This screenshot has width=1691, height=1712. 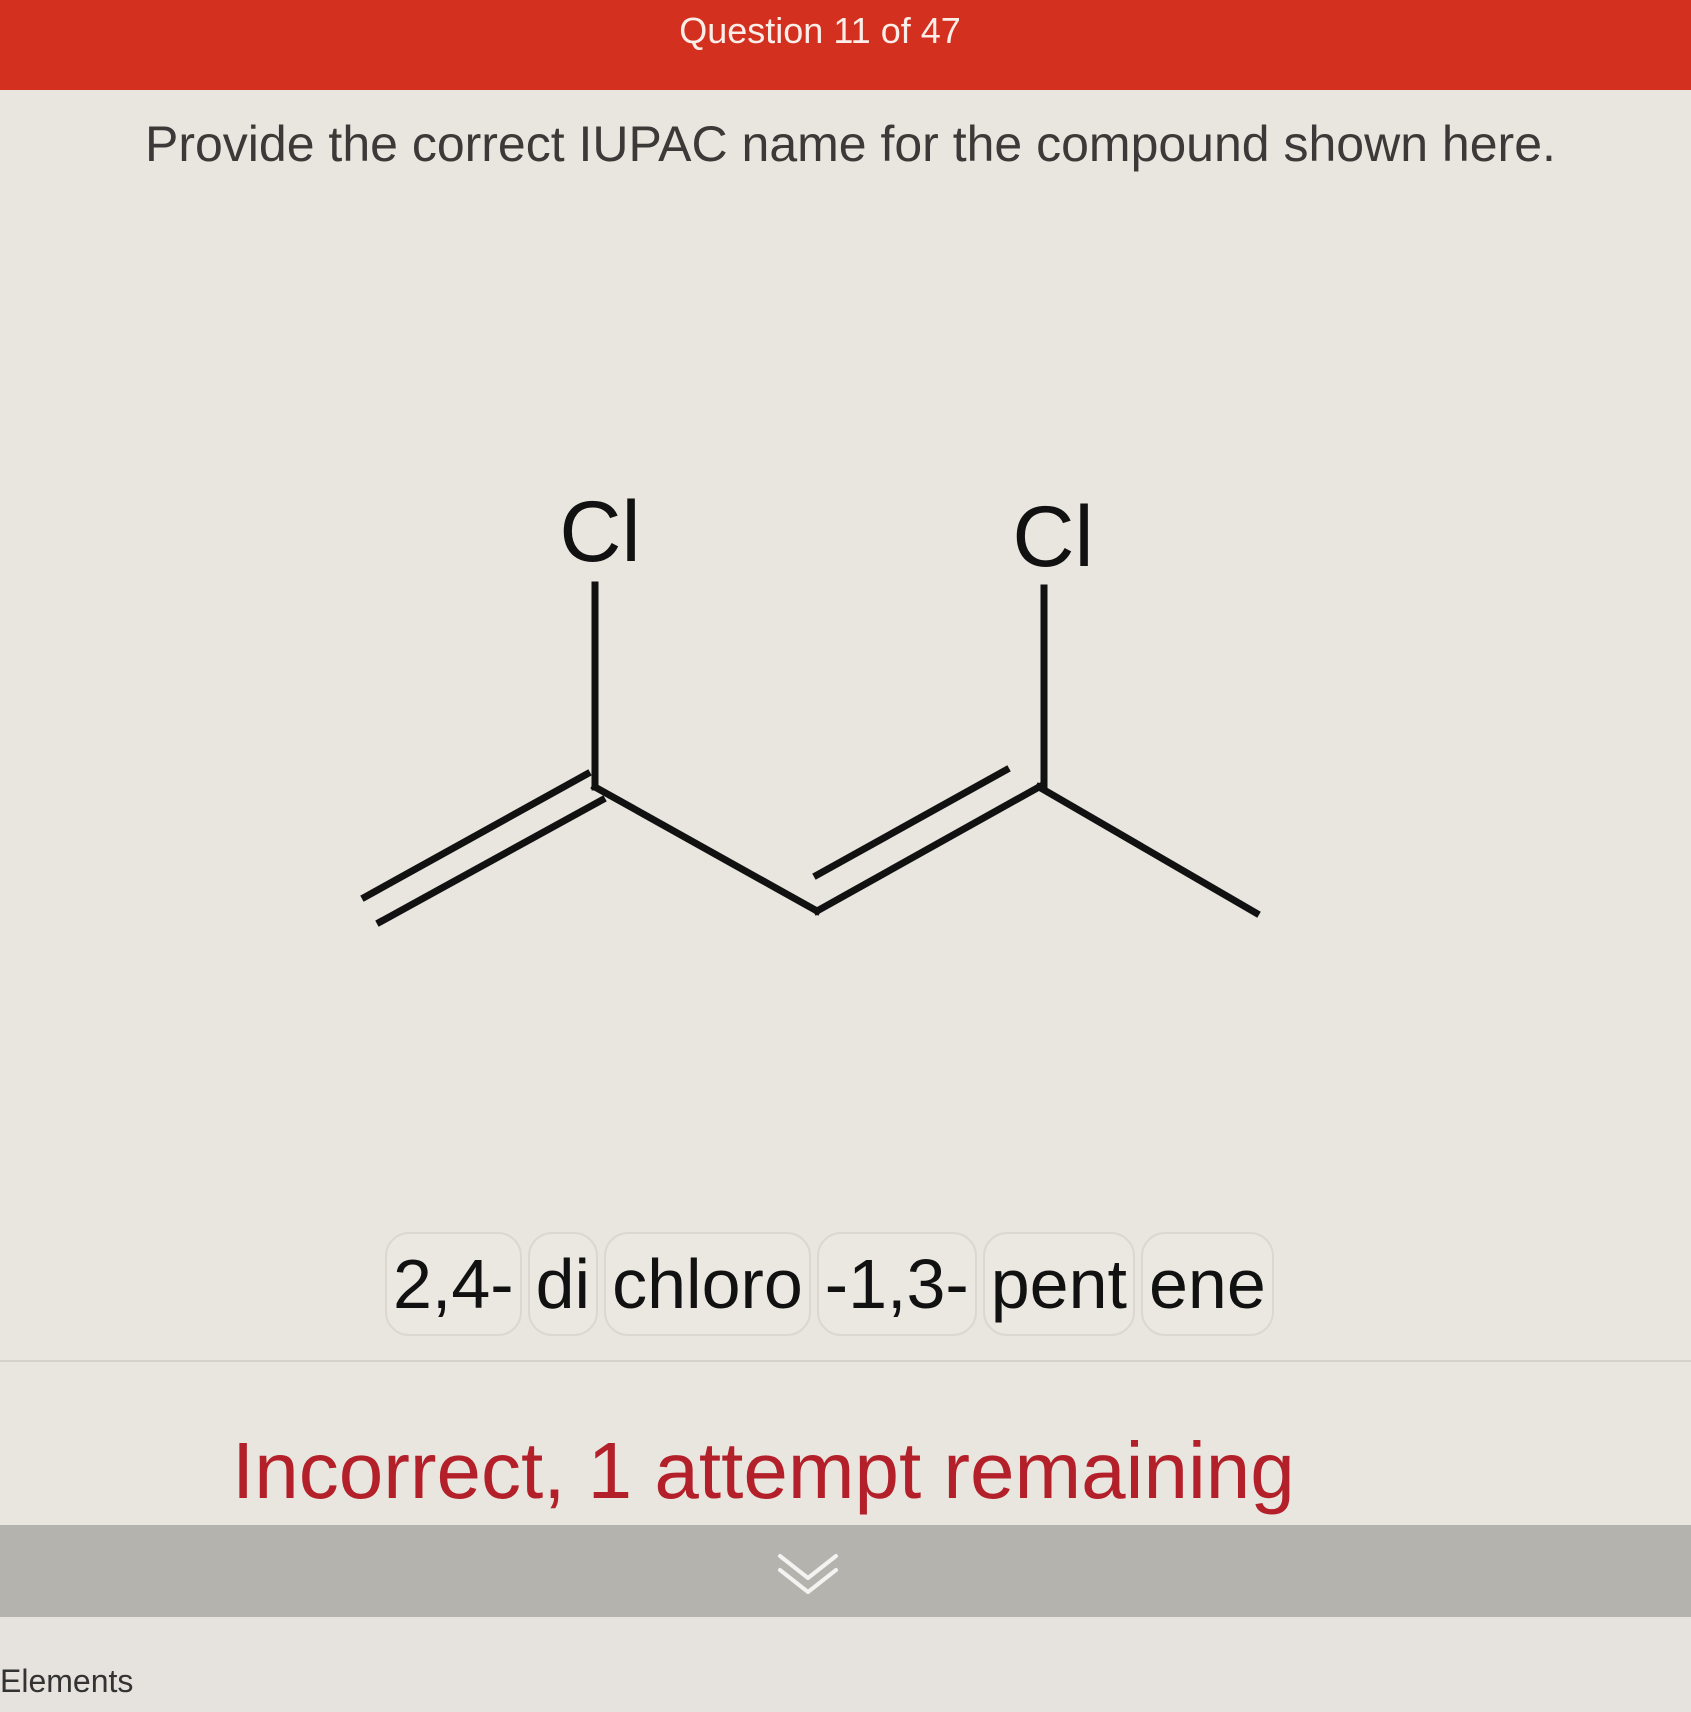 What do you see at coordinates (1207, 1284) in the screenshot?
I see `answer-token: ene` at bounding box center [1207, 1284].